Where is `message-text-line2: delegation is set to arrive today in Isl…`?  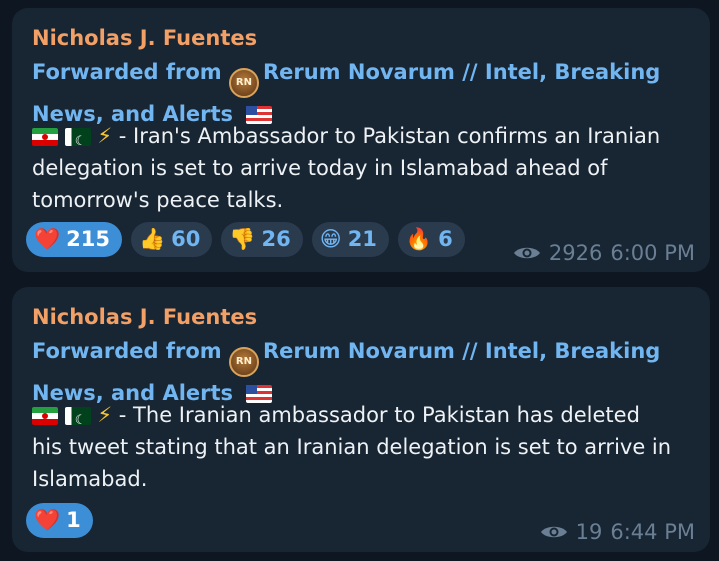 message-text-line2: delegation is set to arrive today in Isl… is located at coordinates (320, 168).